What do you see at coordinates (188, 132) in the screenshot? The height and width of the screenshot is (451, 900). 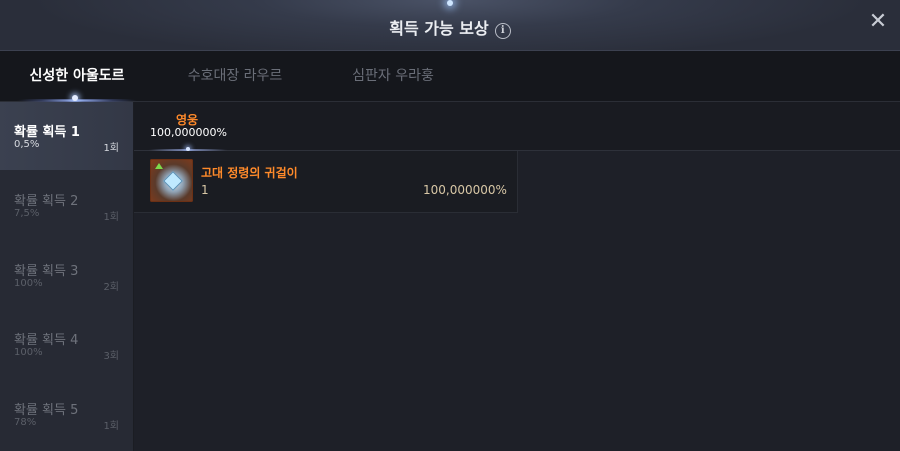 I see `grade-tab-percent: 100,000000%` at bounding box center [188, 132].